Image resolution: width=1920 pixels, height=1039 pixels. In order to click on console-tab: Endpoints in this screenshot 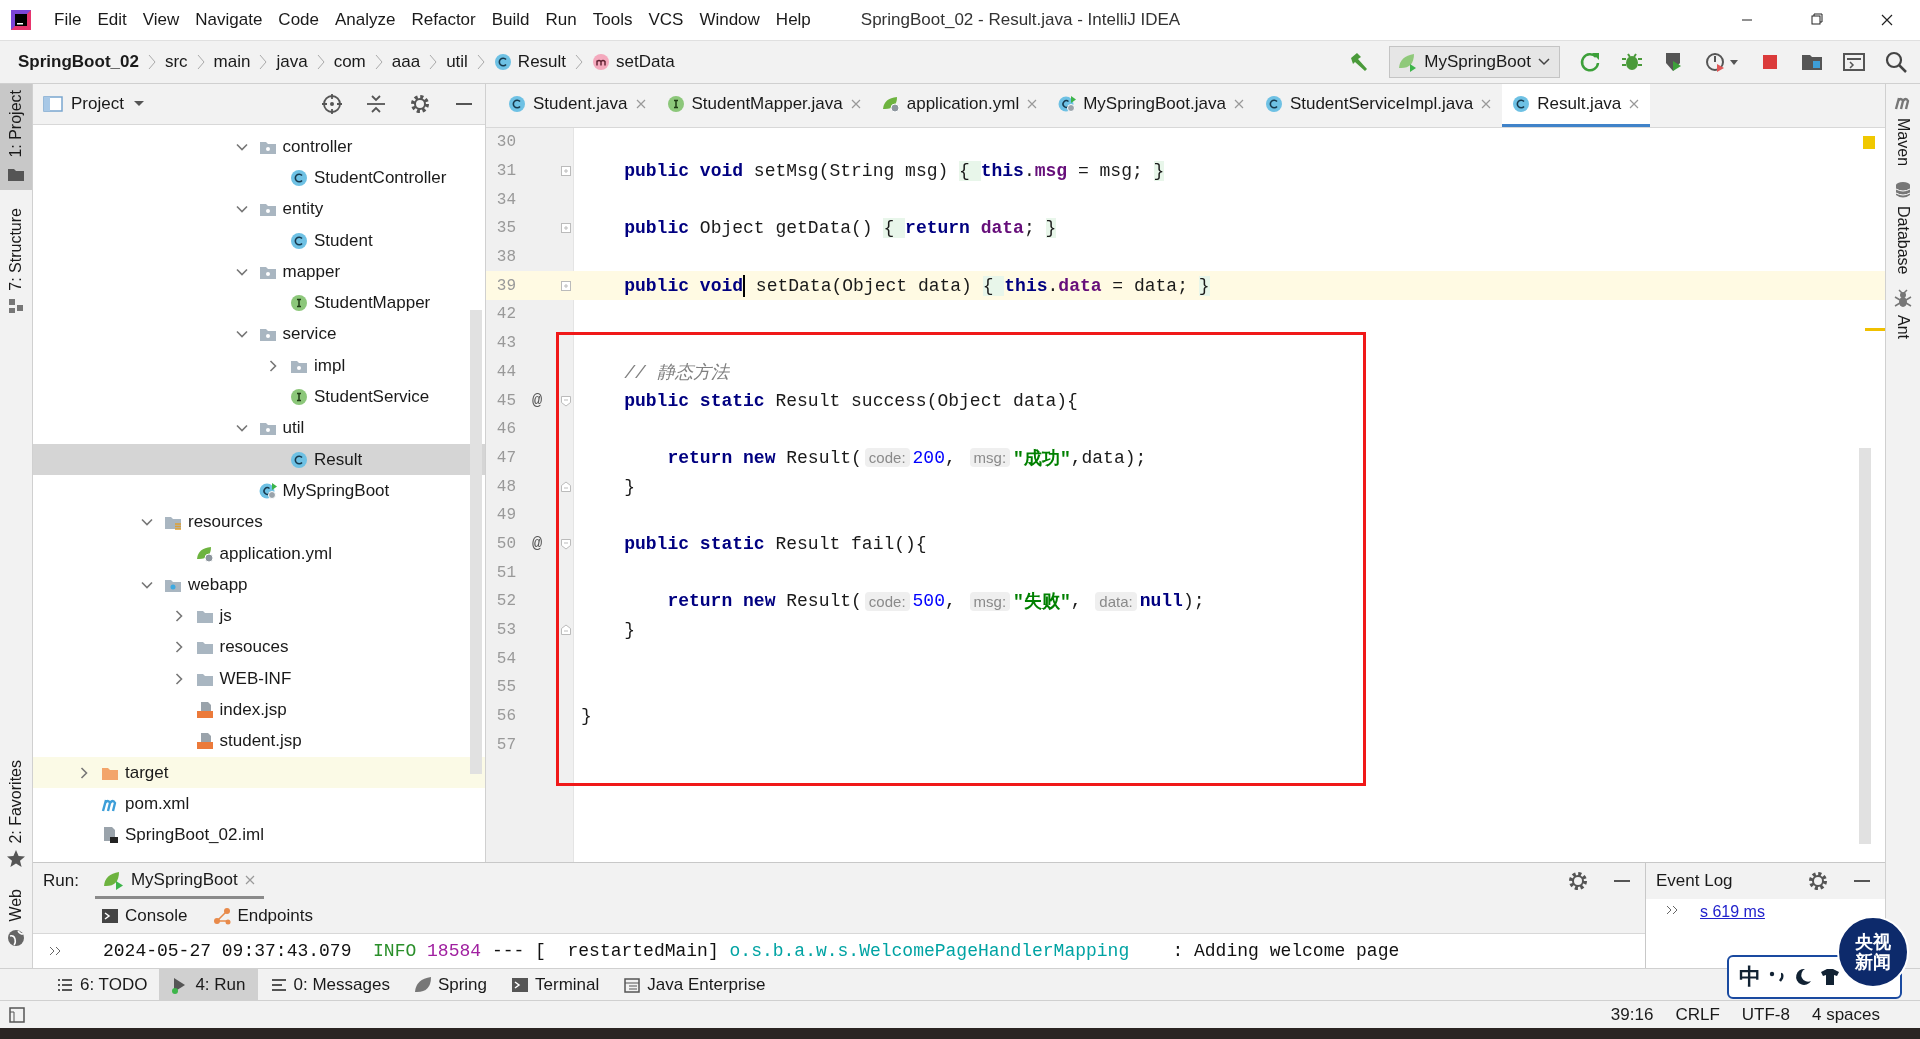, I will do `click(263, 916)`.